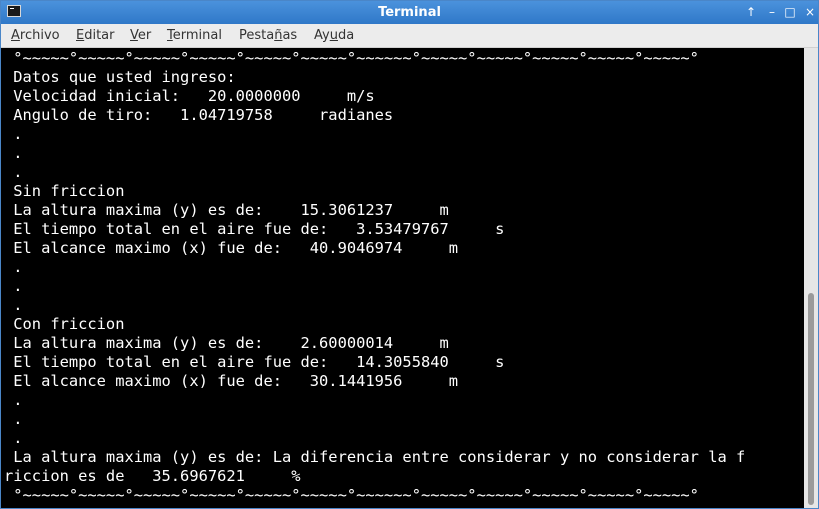  What do you see at coordinates (811, 399) in the screenshot?
I see `scrollbar-thumb` at bounding box center [811, 399].